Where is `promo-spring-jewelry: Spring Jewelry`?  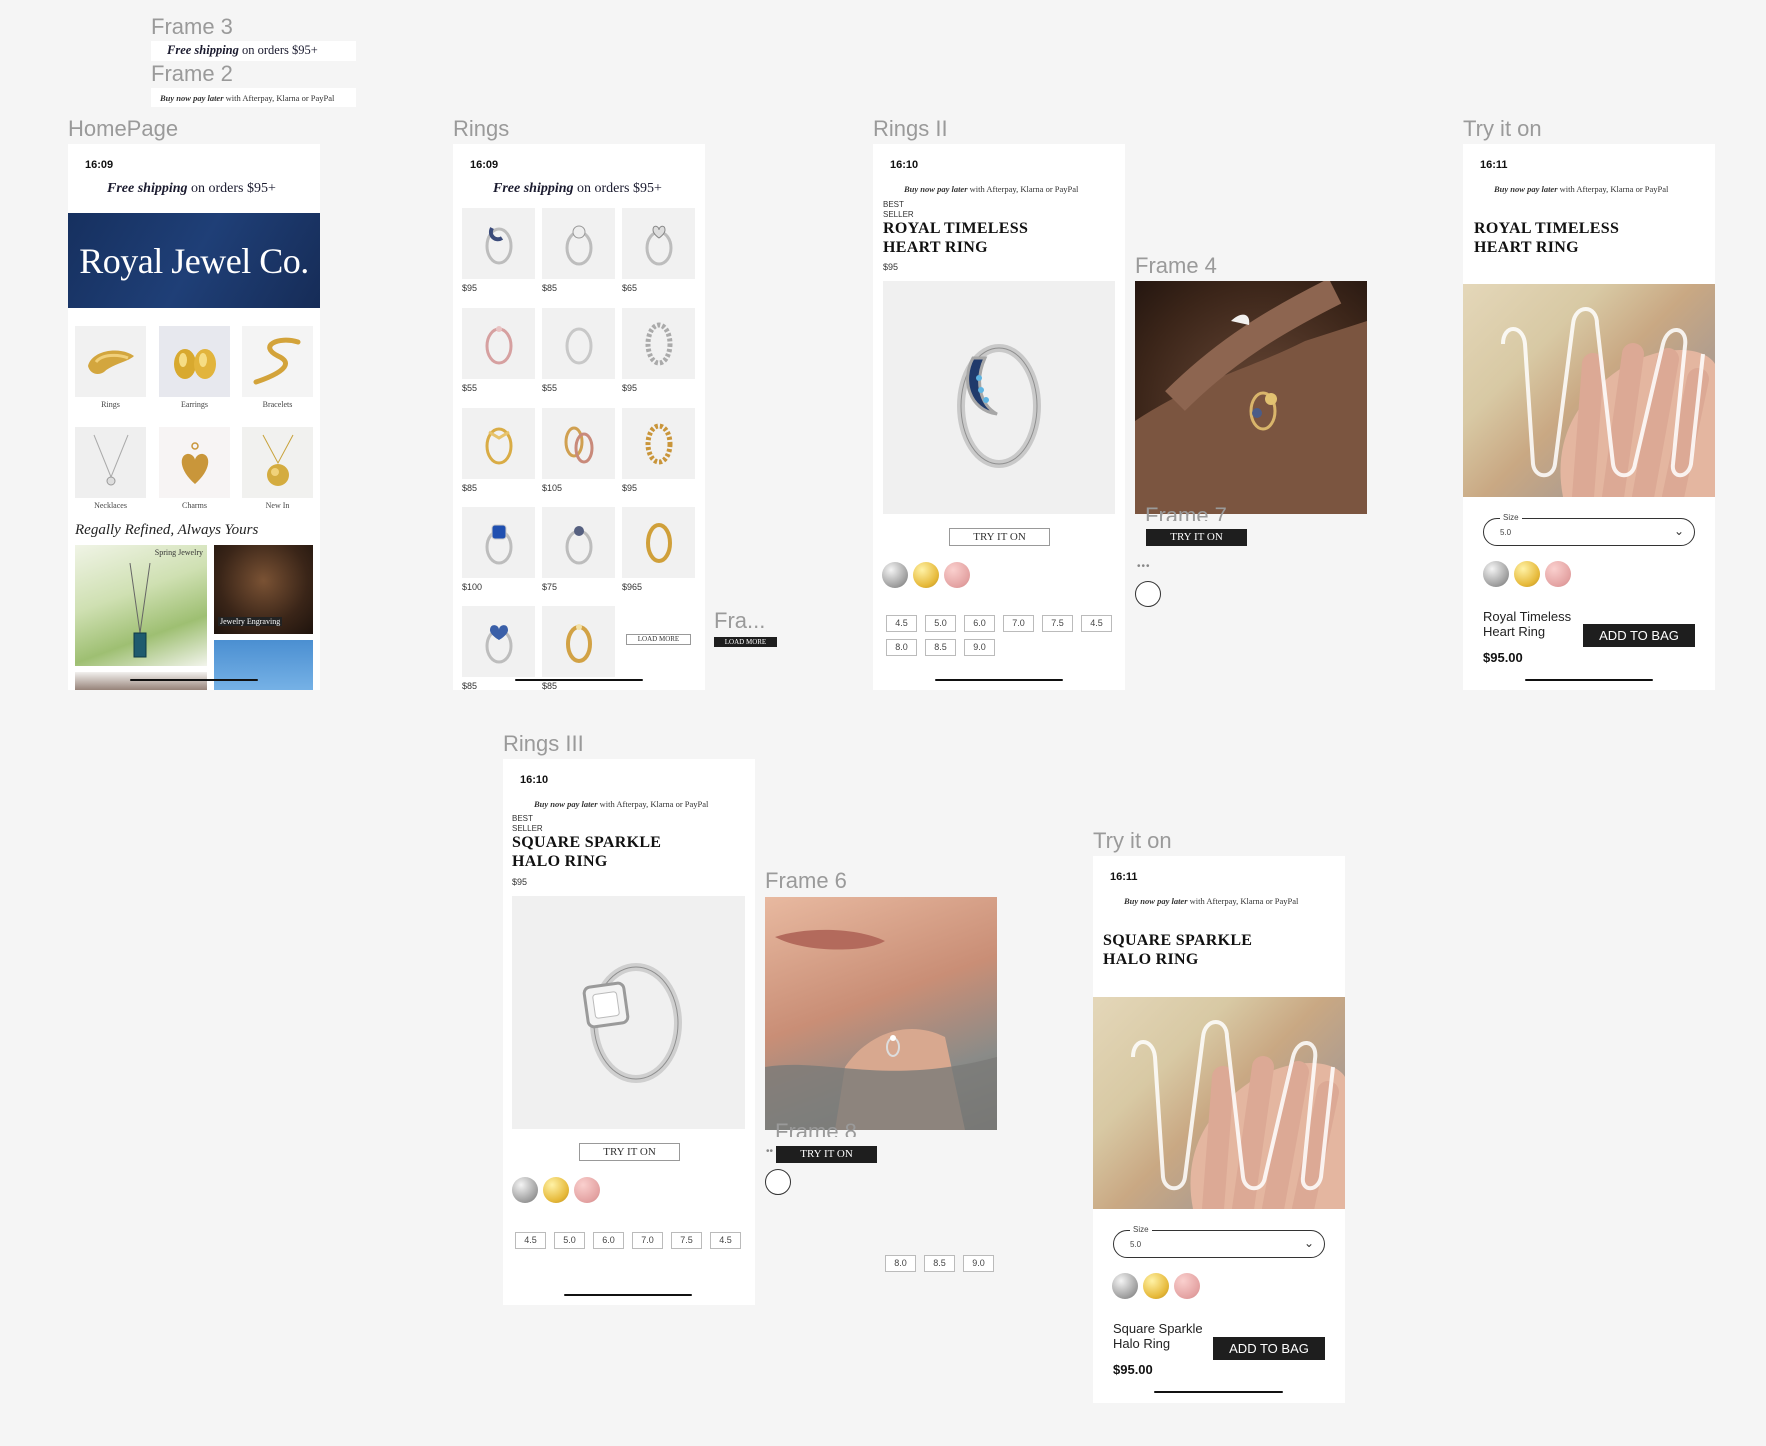 promo-spring-jewelry: Spring Jewelry is located at coordinates (141, 605).